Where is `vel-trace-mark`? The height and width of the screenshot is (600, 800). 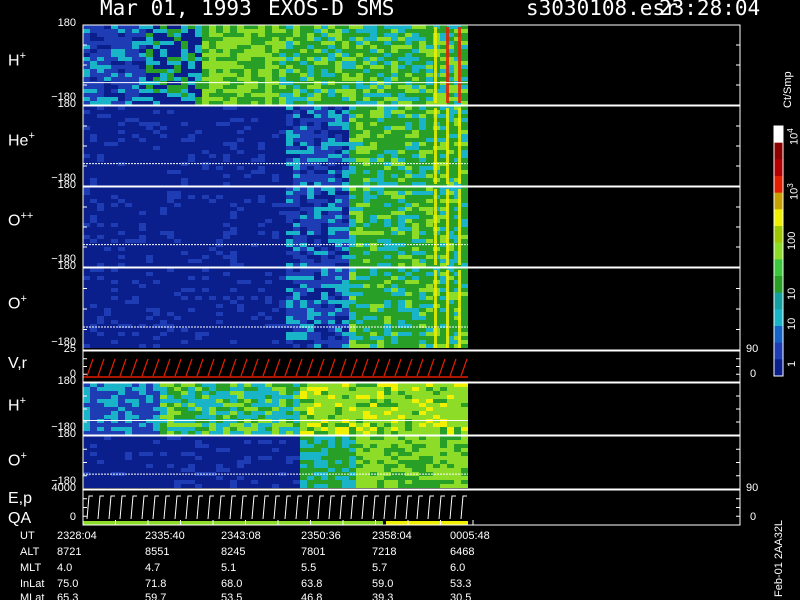 vel-trace-mark is located at coordinates (409, 367).